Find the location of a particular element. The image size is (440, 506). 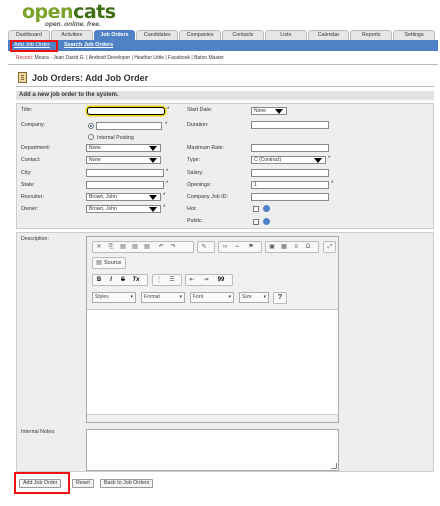

internal-posting-label: Internal Posting is located at coordinates (115, 138).